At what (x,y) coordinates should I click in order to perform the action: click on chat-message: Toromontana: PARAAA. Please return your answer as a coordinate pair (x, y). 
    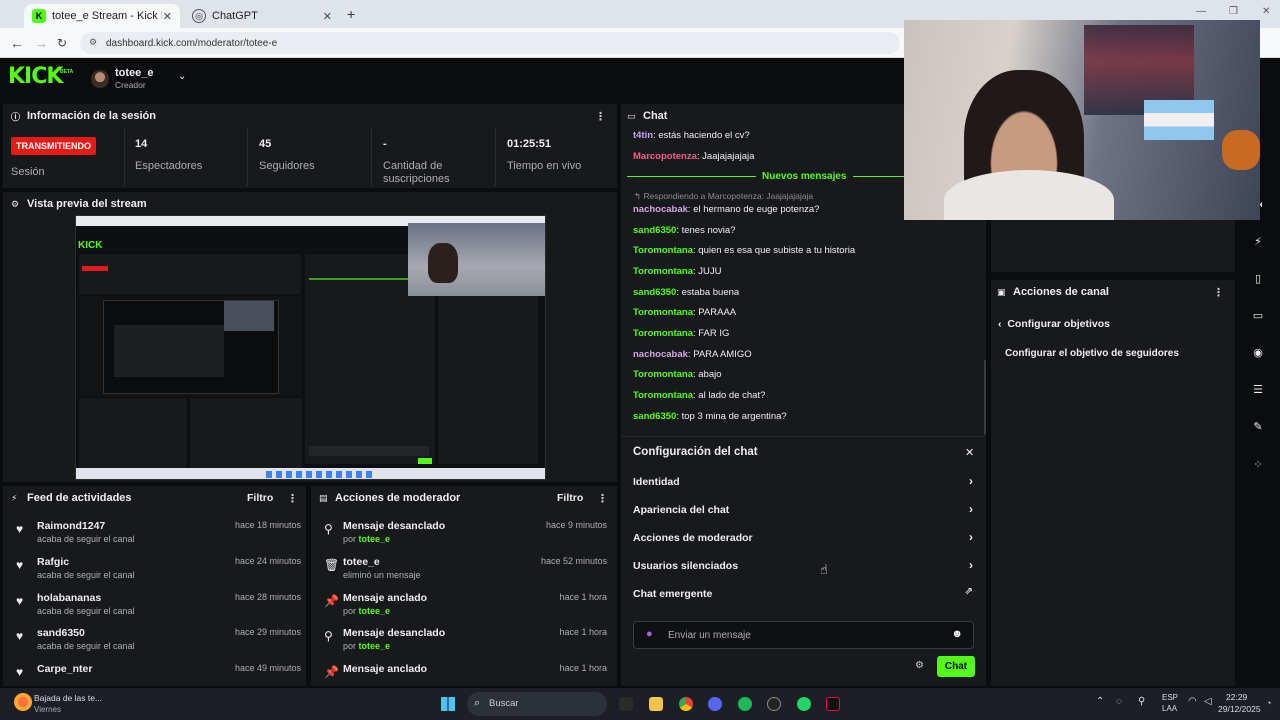
    Looking at the image, I should click on (685, 312).